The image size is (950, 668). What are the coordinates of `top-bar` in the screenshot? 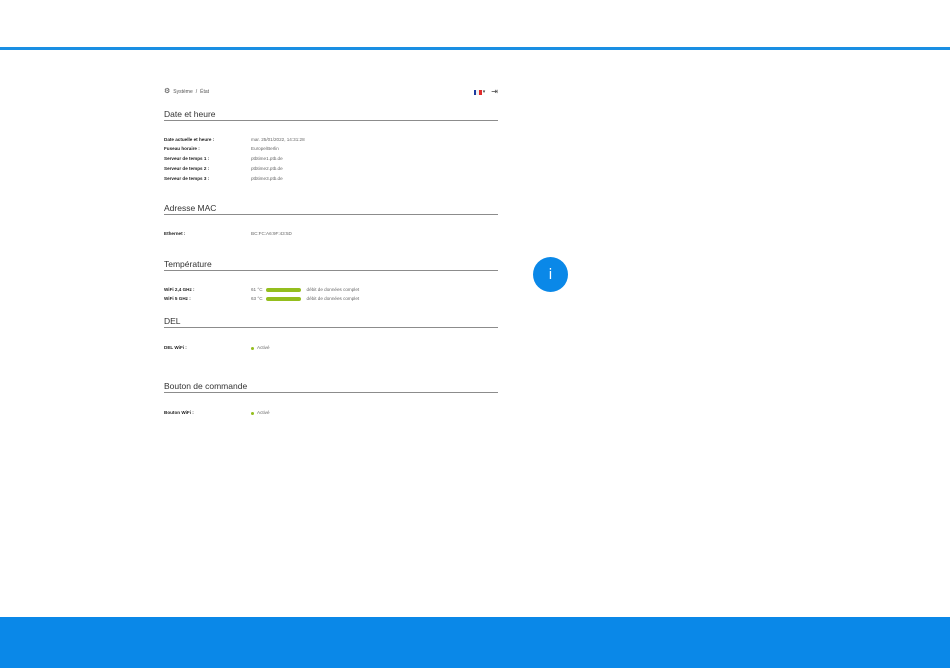 It's located at (475, 24).